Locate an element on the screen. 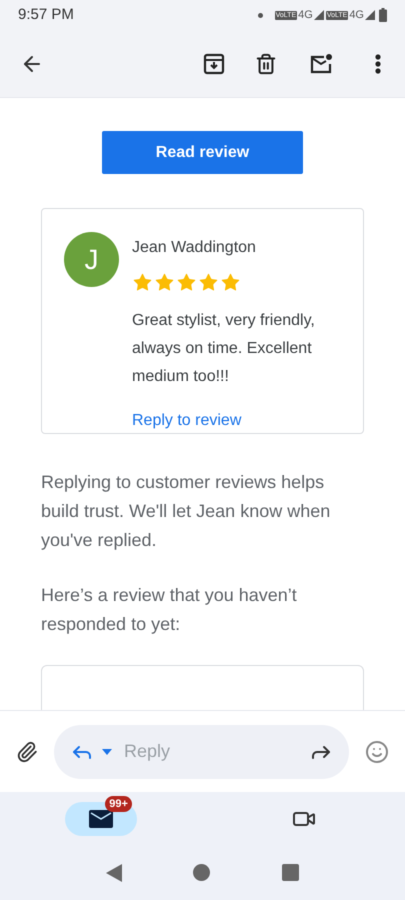  mail-icon is located at coordinates (101, 819).